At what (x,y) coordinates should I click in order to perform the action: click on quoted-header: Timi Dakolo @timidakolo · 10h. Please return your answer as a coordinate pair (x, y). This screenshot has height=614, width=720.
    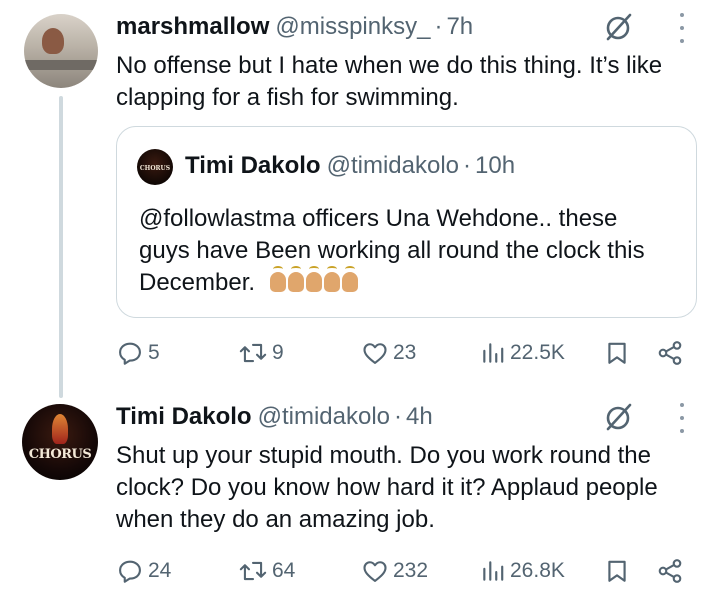
    Looking at the image, I should click on (350, 166).